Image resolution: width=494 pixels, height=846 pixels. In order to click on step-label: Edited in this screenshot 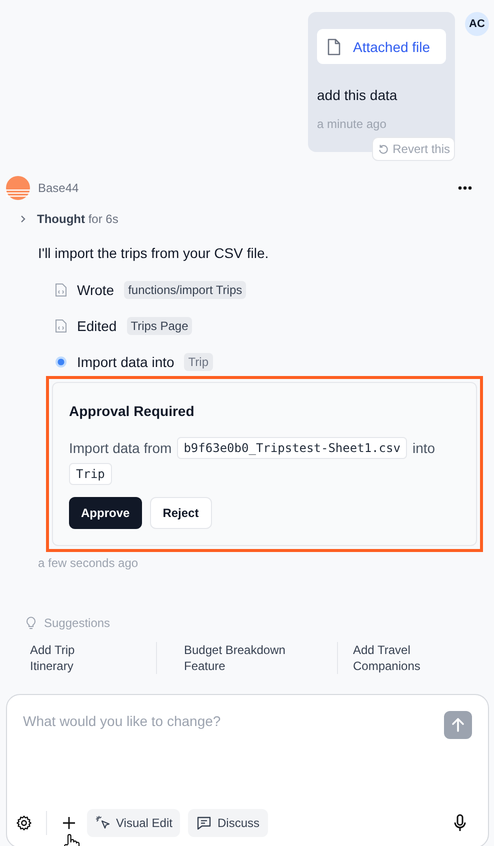, I will do `click(97, 326)`.